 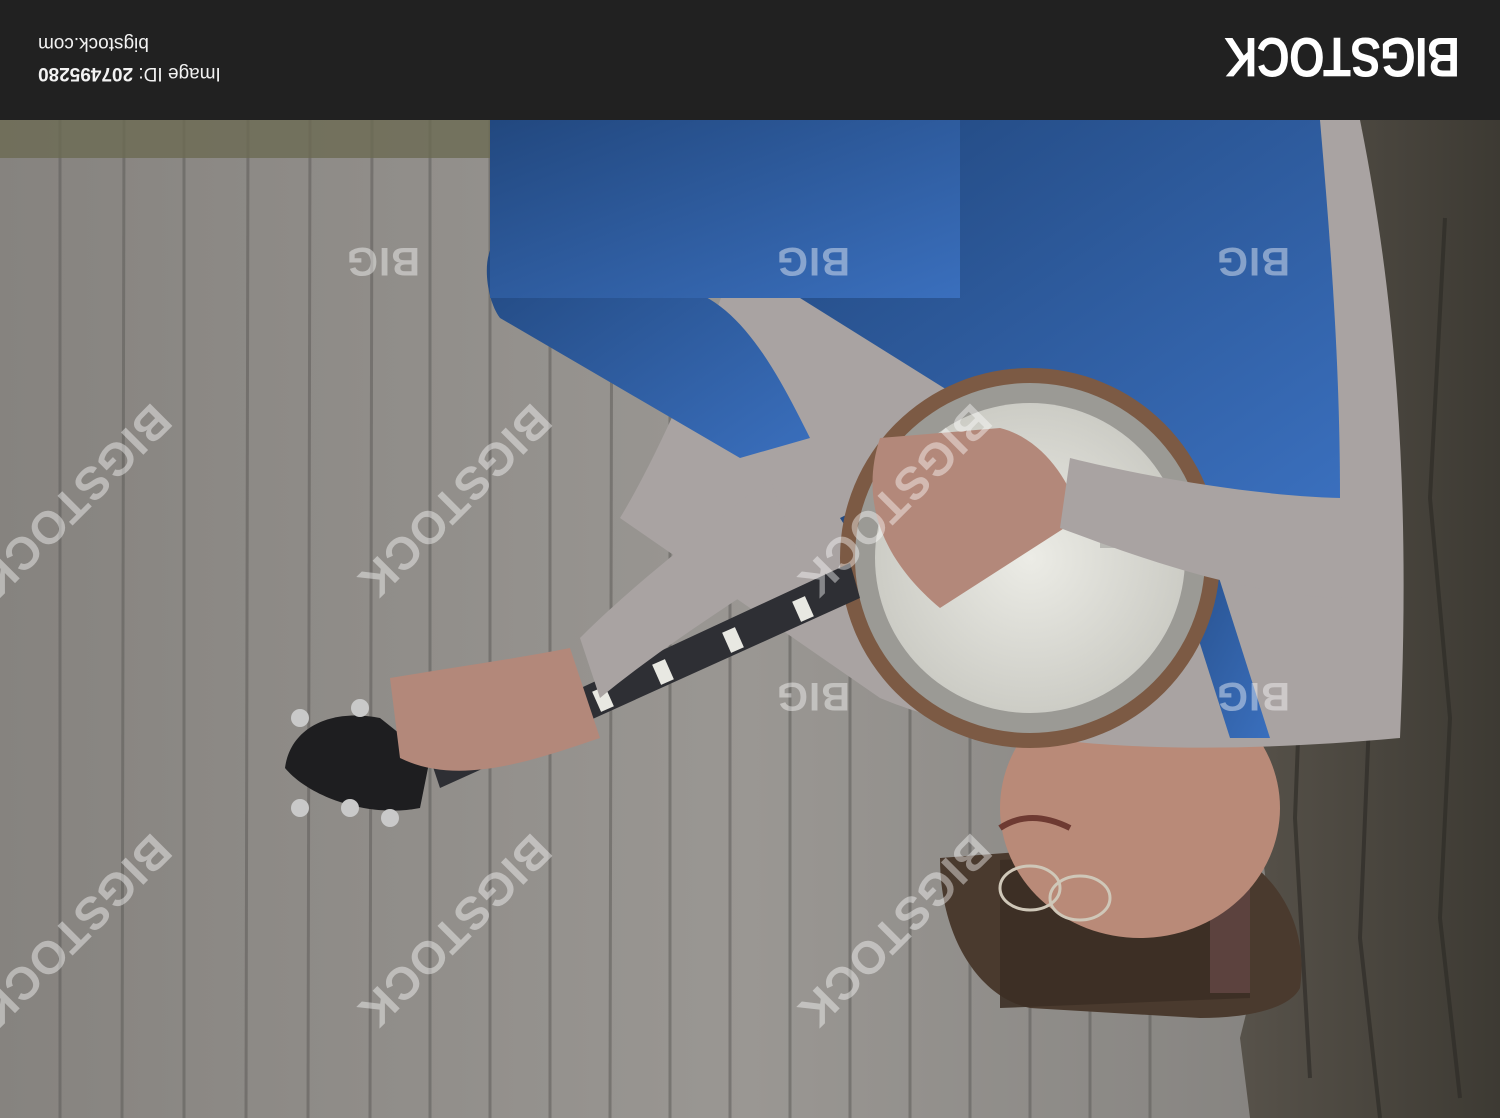 What do you see at coordinates (129, 43) in the screenshot?
I see `site-link: bigstock.com` at bounding box center [129, 43].